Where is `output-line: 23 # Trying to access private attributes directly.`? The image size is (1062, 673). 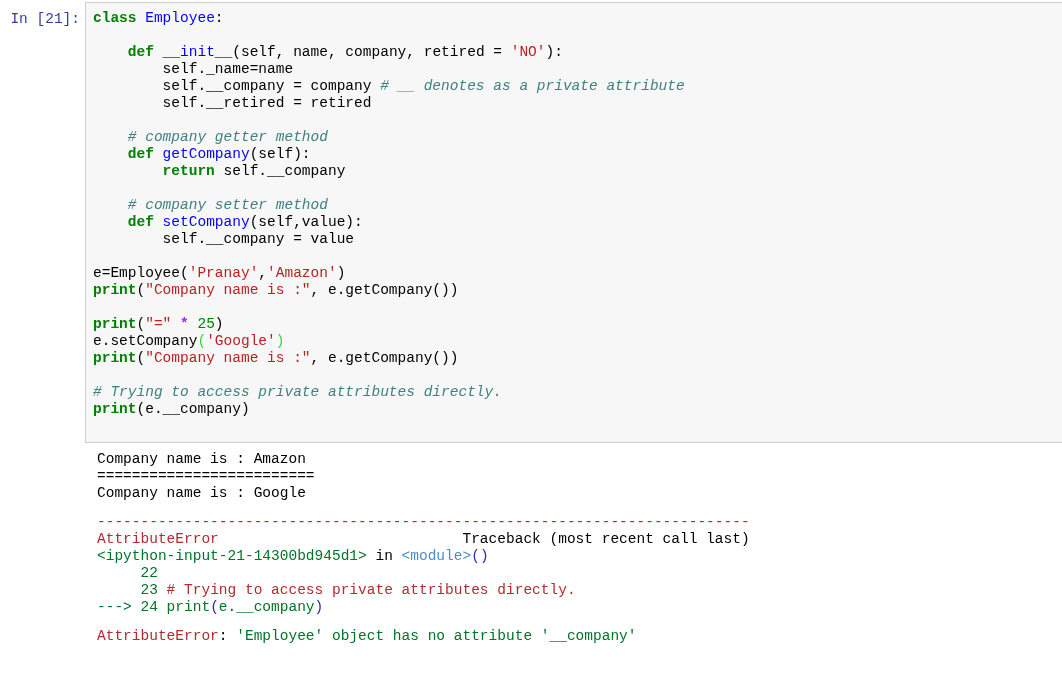
output-line: 23 # Trying to access private attributes directly. is located at coordinates (357, 590).